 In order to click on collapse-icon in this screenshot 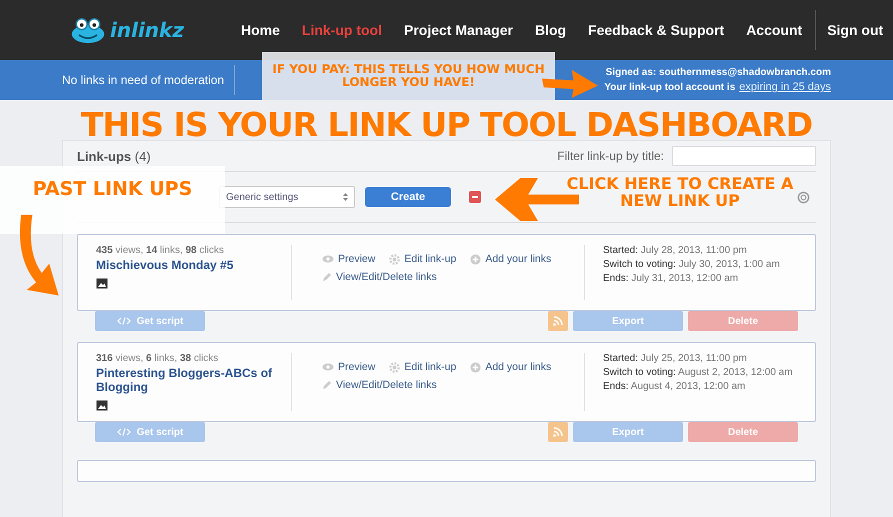, I will do `click(475, 197)`.